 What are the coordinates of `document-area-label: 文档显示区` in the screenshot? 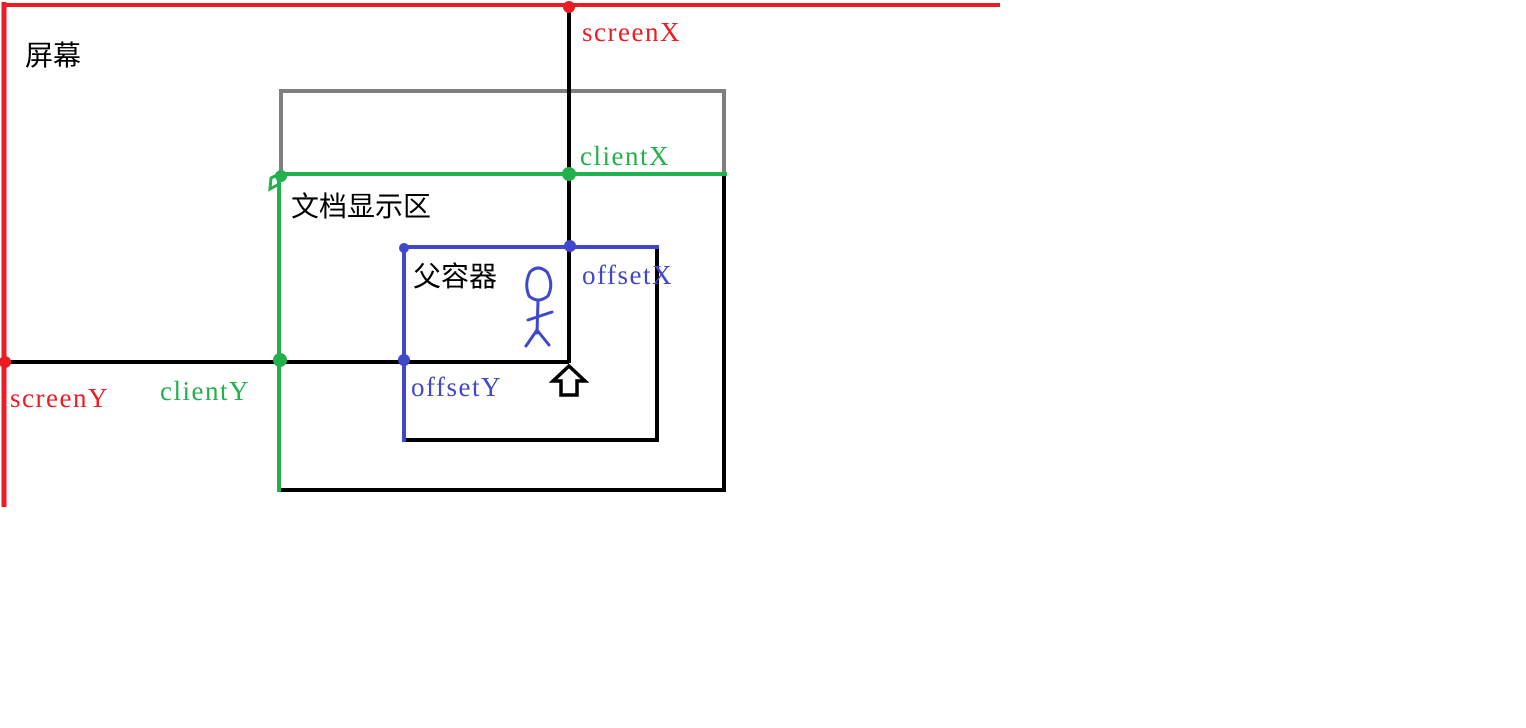 It's located at (361, 206).